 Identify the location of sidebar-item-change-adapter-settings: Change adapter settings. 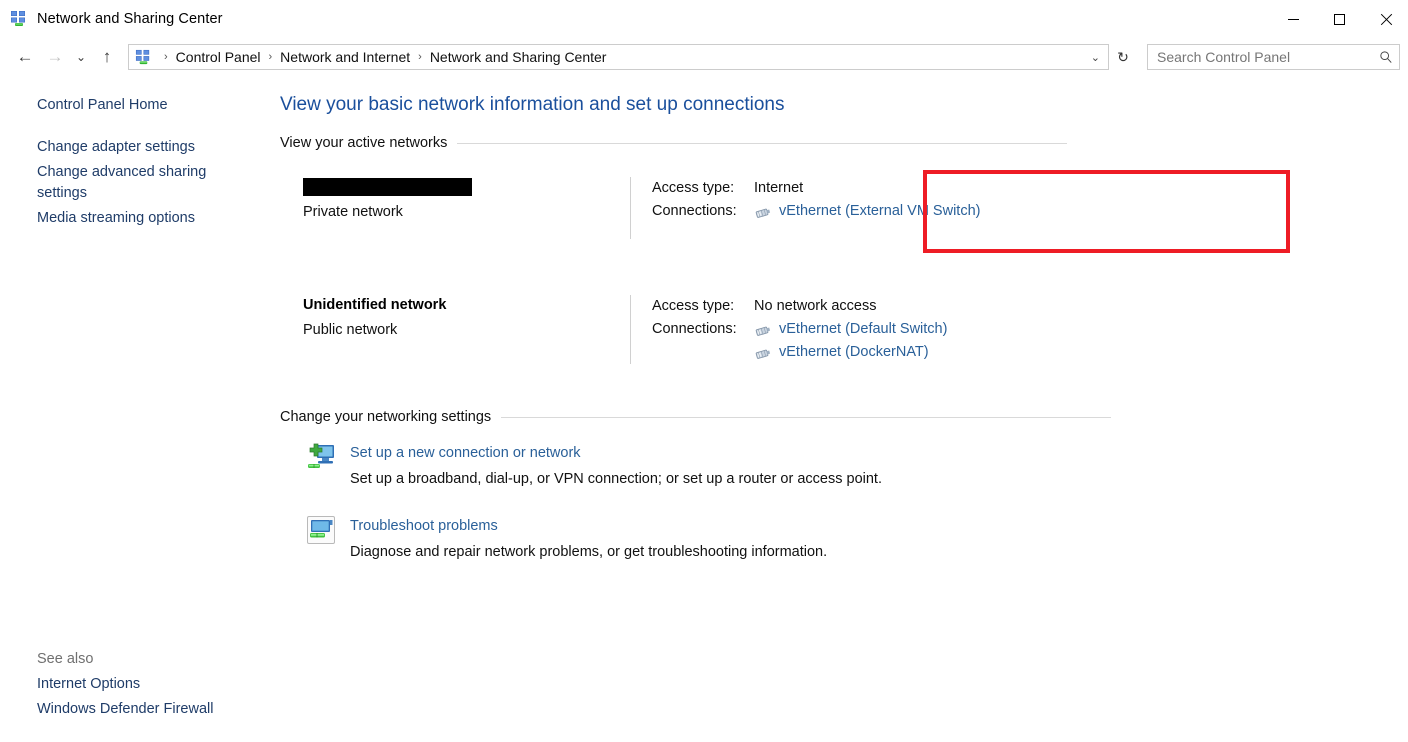
(126, 147).